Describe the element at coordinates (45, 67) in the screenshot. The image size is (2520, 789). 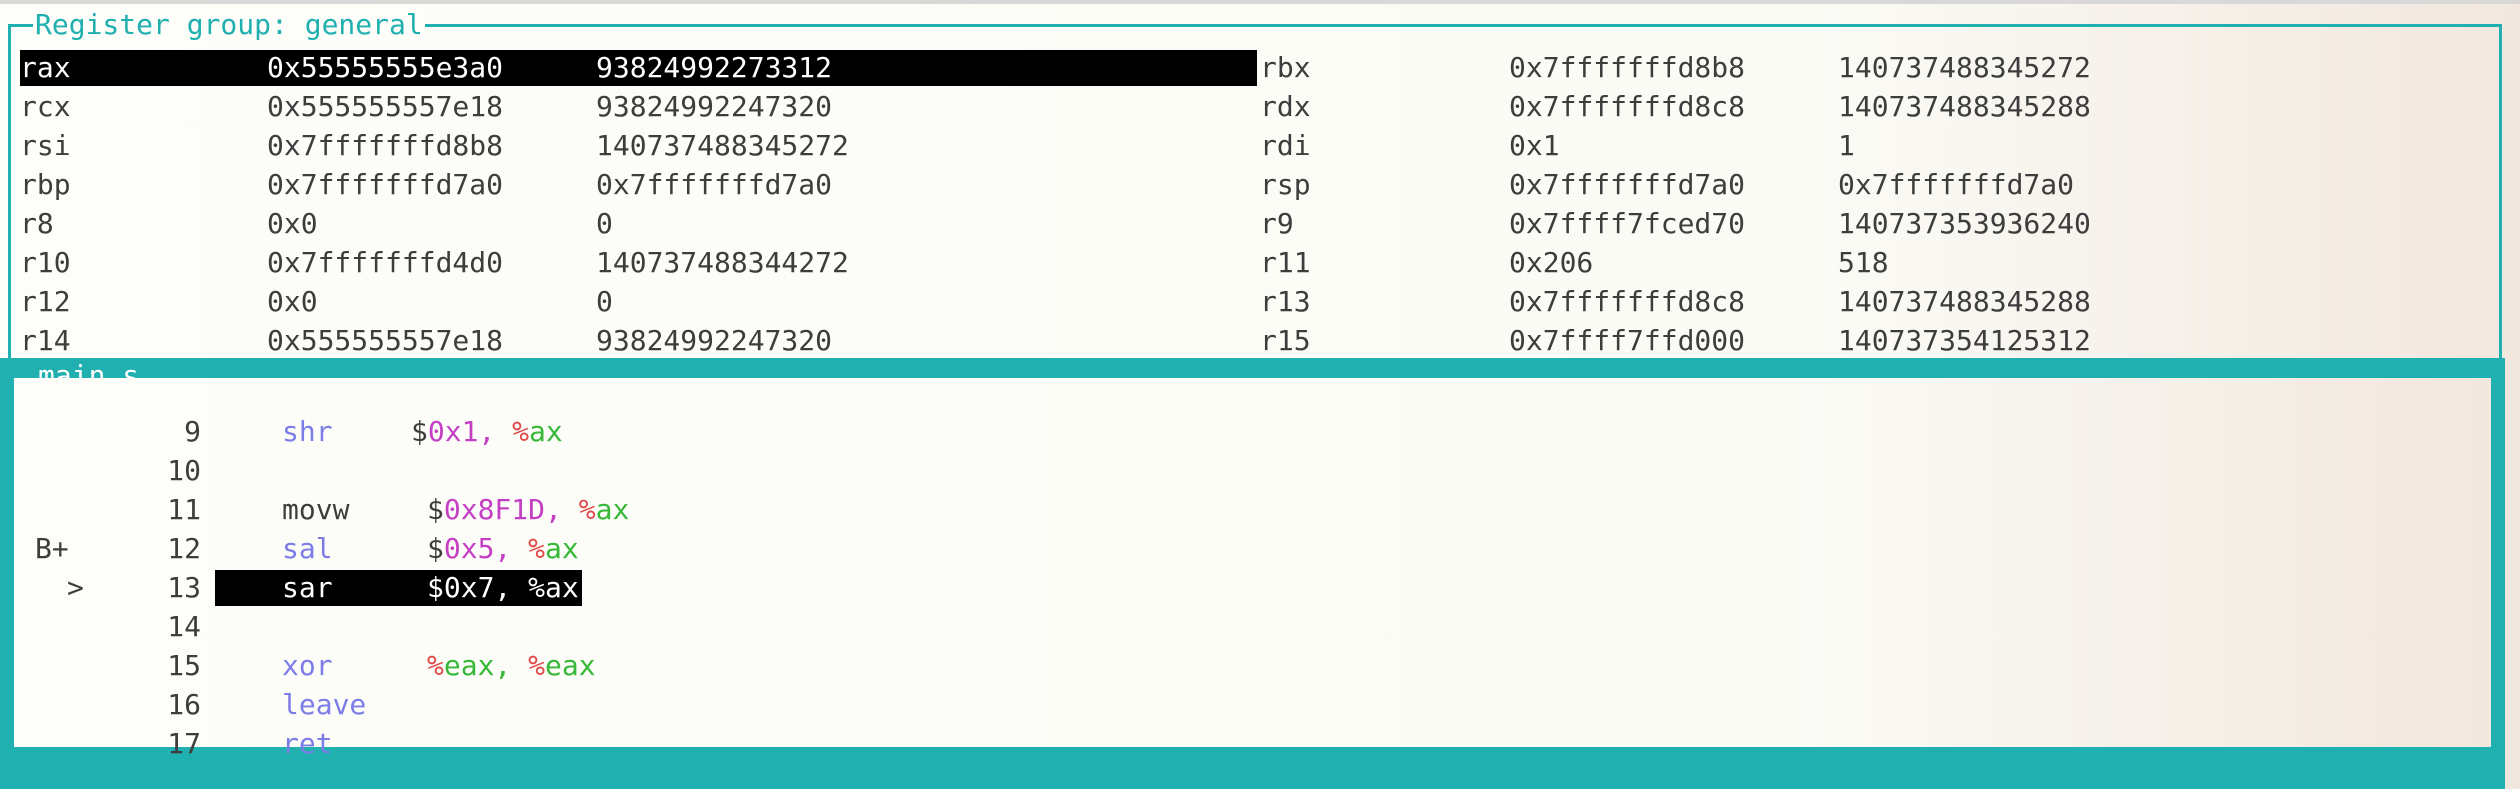
I see `register-name: rax` at that location.